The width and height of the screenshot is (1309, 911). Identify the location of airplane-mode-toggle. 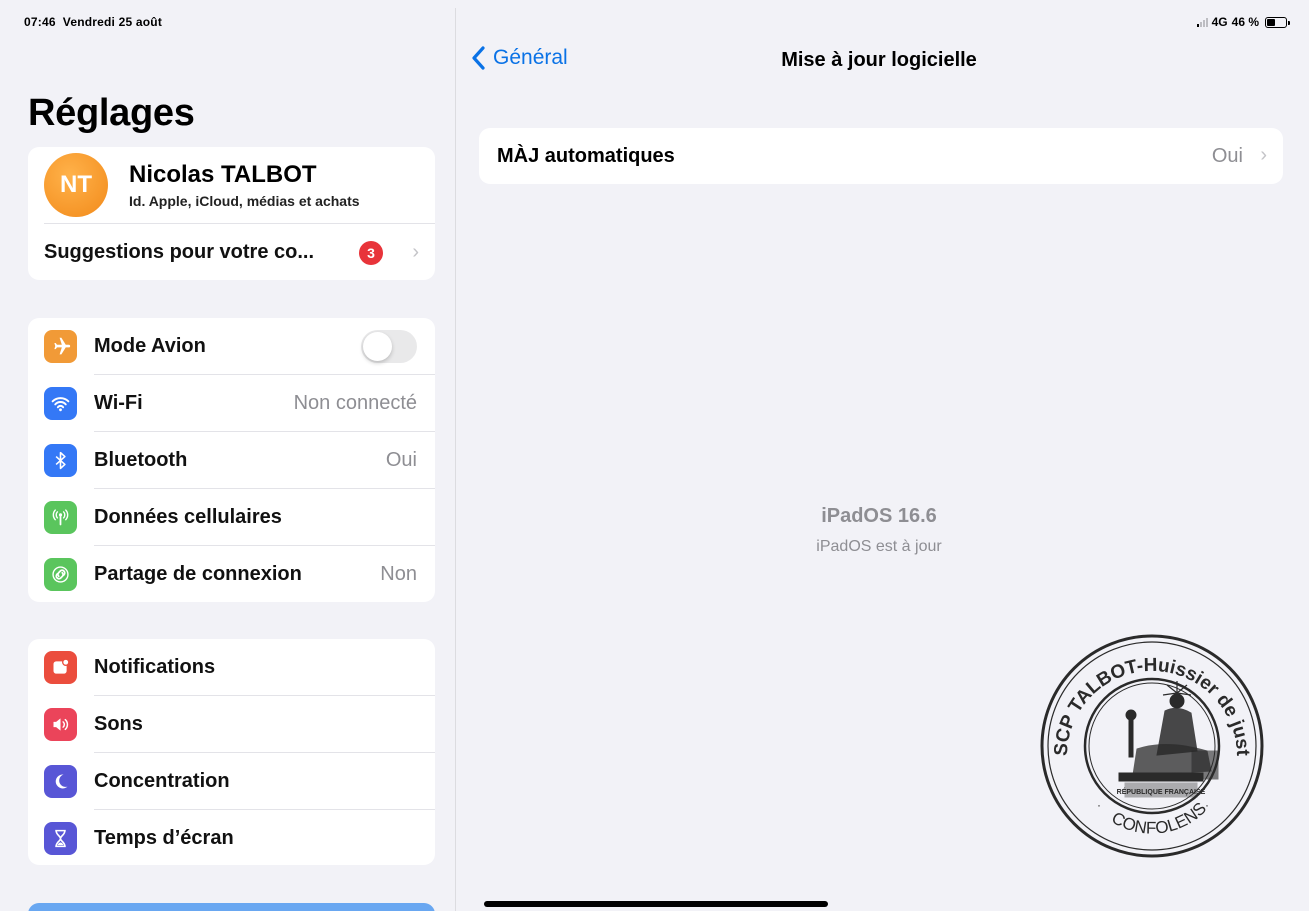
(389, 346).